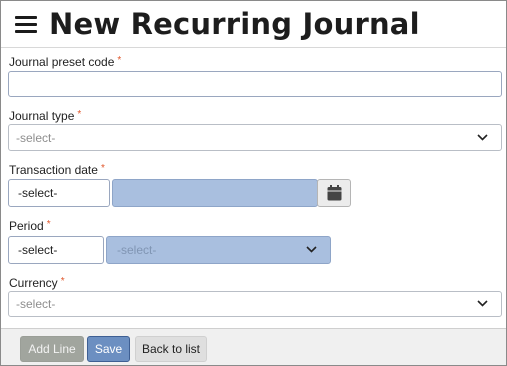 This screenshot has height=366, width=507. Describe the element at coordinates (171, 349) in the screenshot. I see `back-to-list-button: Back to list` at that location.